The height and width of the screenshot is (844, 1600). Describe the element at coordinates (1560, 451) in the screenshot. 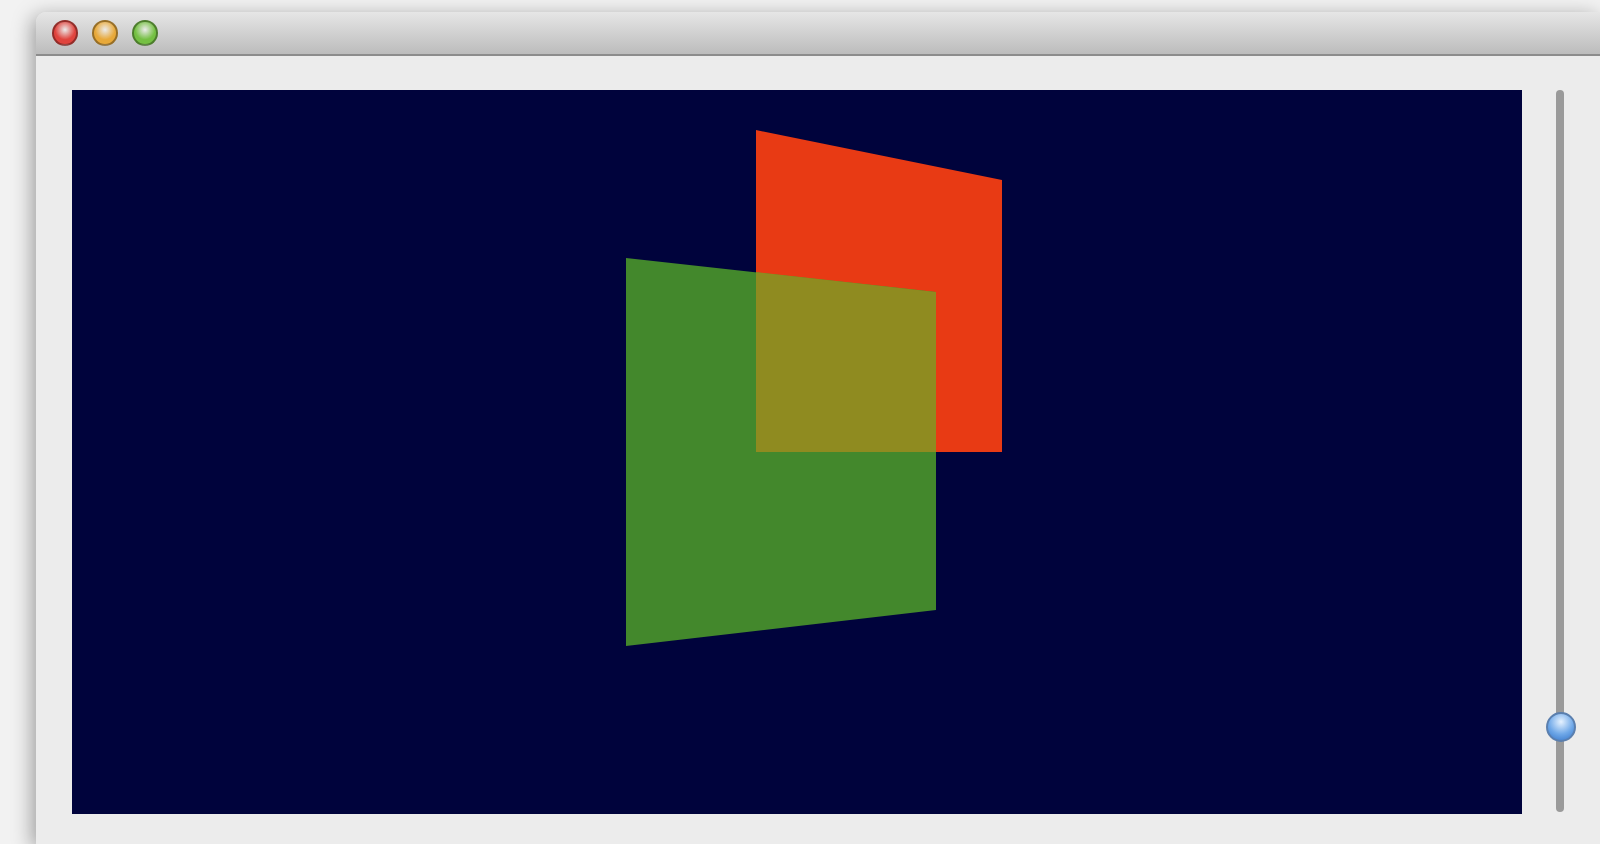

I see `vertical-slider` at that location.